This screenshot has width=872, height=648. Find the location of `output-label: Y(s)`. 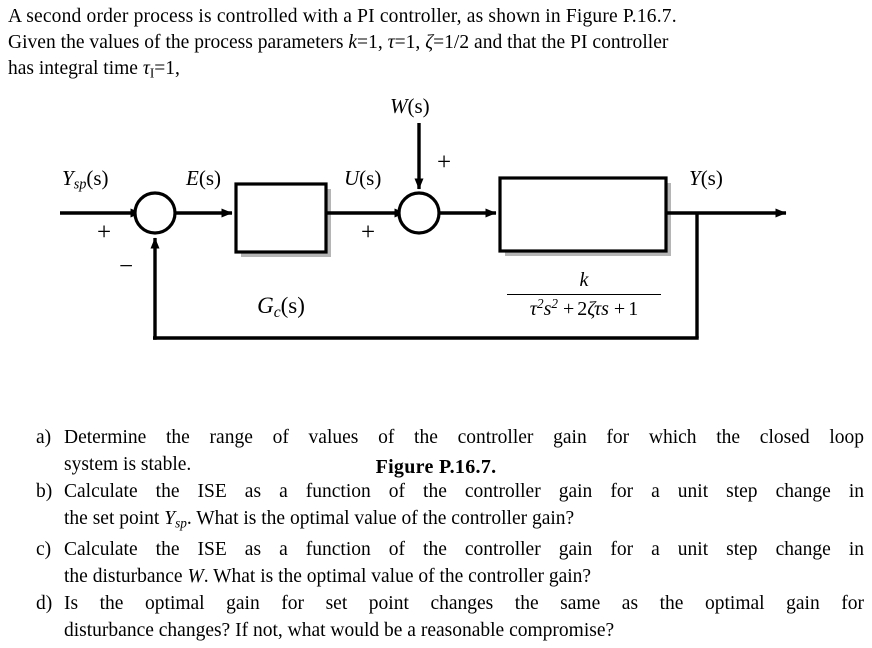

output-label: Y(s) is located at coordinates (706, 178).